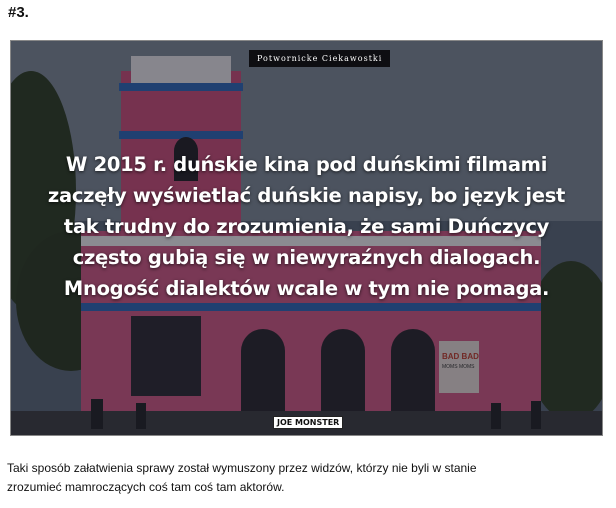 This screenshot has width=616, height=508. What do you see at coordinates (308, 422) in the screenshot?
I see `joe-monster-watermark: JOE MONSTER` at bounding box center [308, 422].